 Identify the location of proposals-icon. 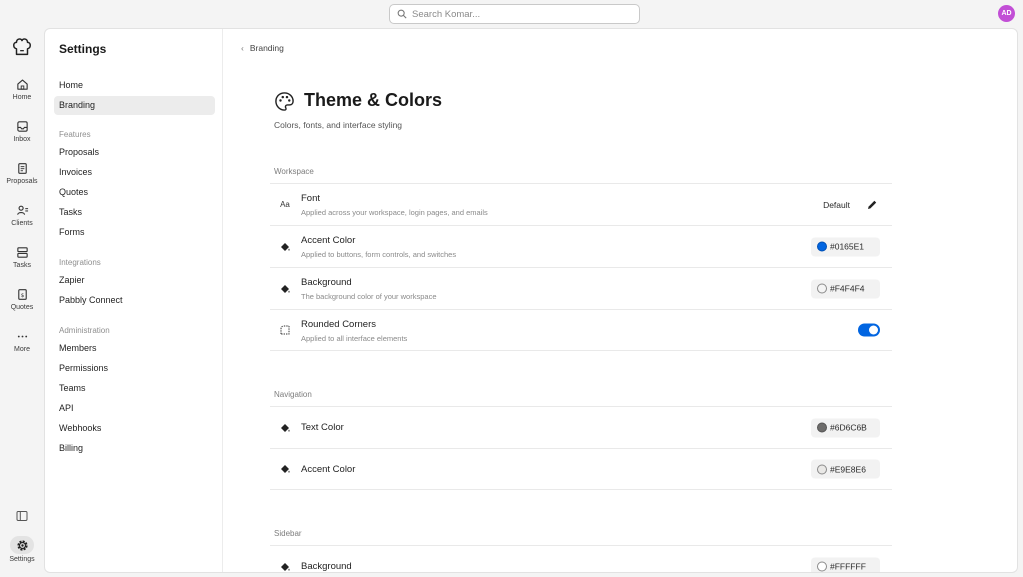
(22, 168).